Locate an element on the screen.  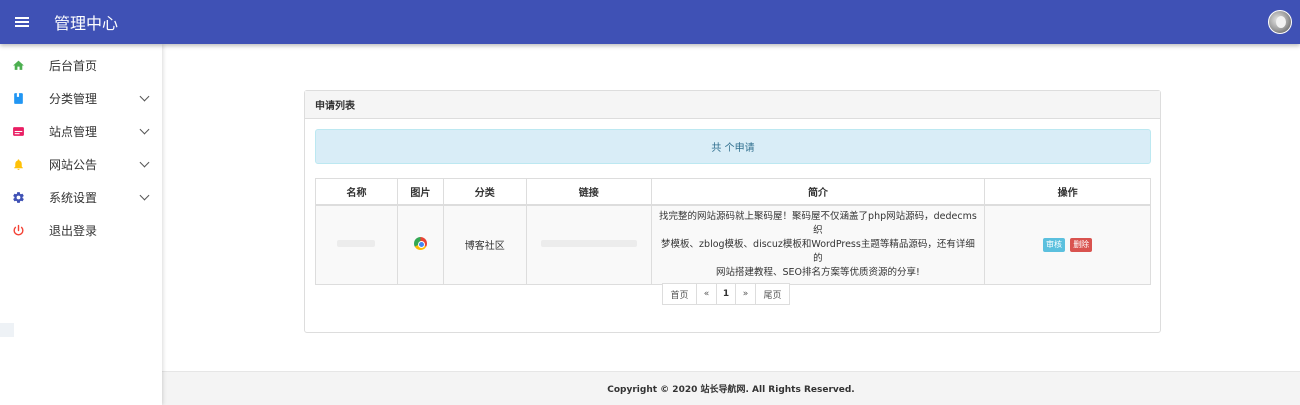
browser-window-icon is located at coordinates (18, 131).